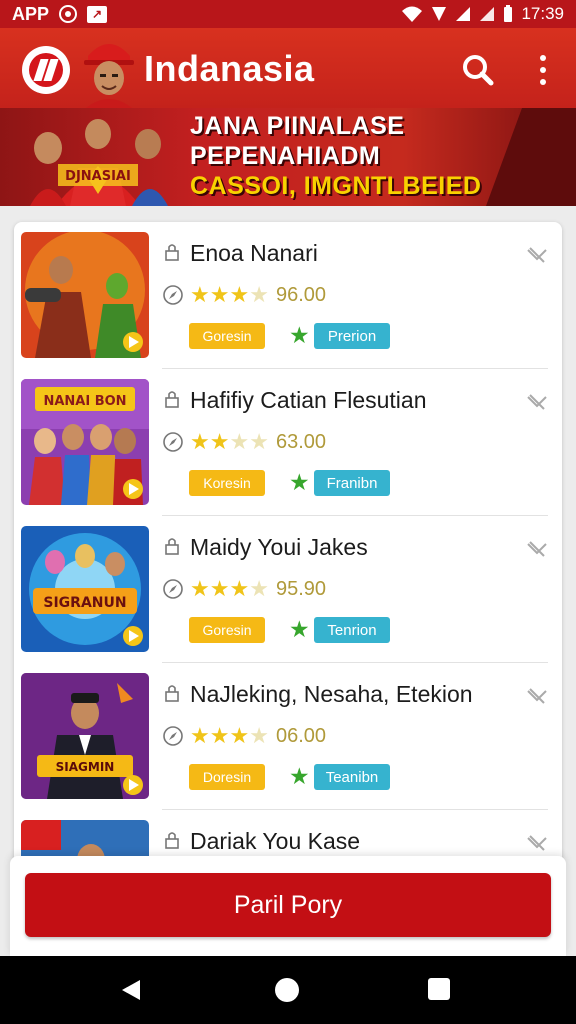  I want to click on game-thumbnail: NANAI BON, so click(85, 442).